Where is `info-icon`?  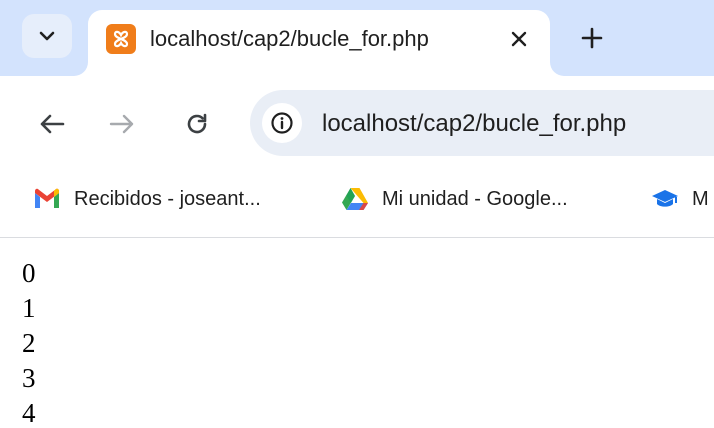
info-icon is located at coordinates (282, 123).